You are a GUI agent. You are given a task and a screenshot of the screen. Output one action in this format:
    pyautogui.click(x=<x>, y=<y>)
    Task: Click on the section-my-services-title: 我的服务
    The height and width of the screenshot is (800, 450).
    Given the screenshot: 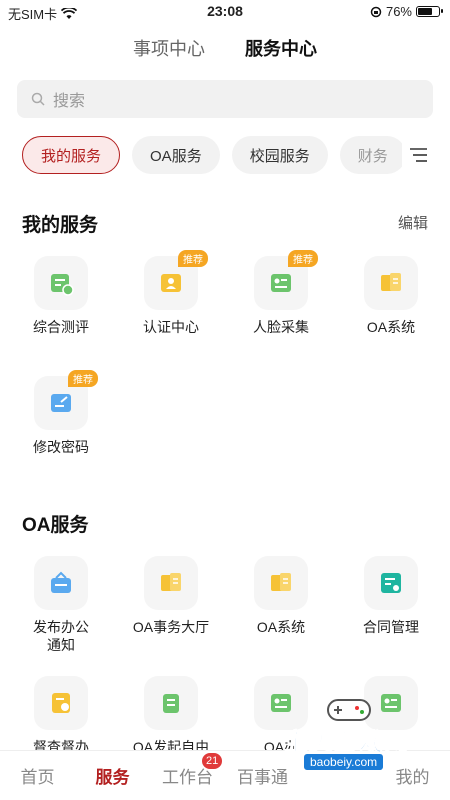 What is the action you would take?
    pyautogui.click(x=60, y=225)
    